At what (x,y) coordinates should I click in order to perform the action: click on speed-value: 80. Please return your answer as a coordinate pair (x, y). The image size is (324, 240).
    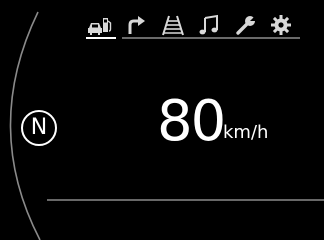
    Looking at the image, I should click on (191, 121).